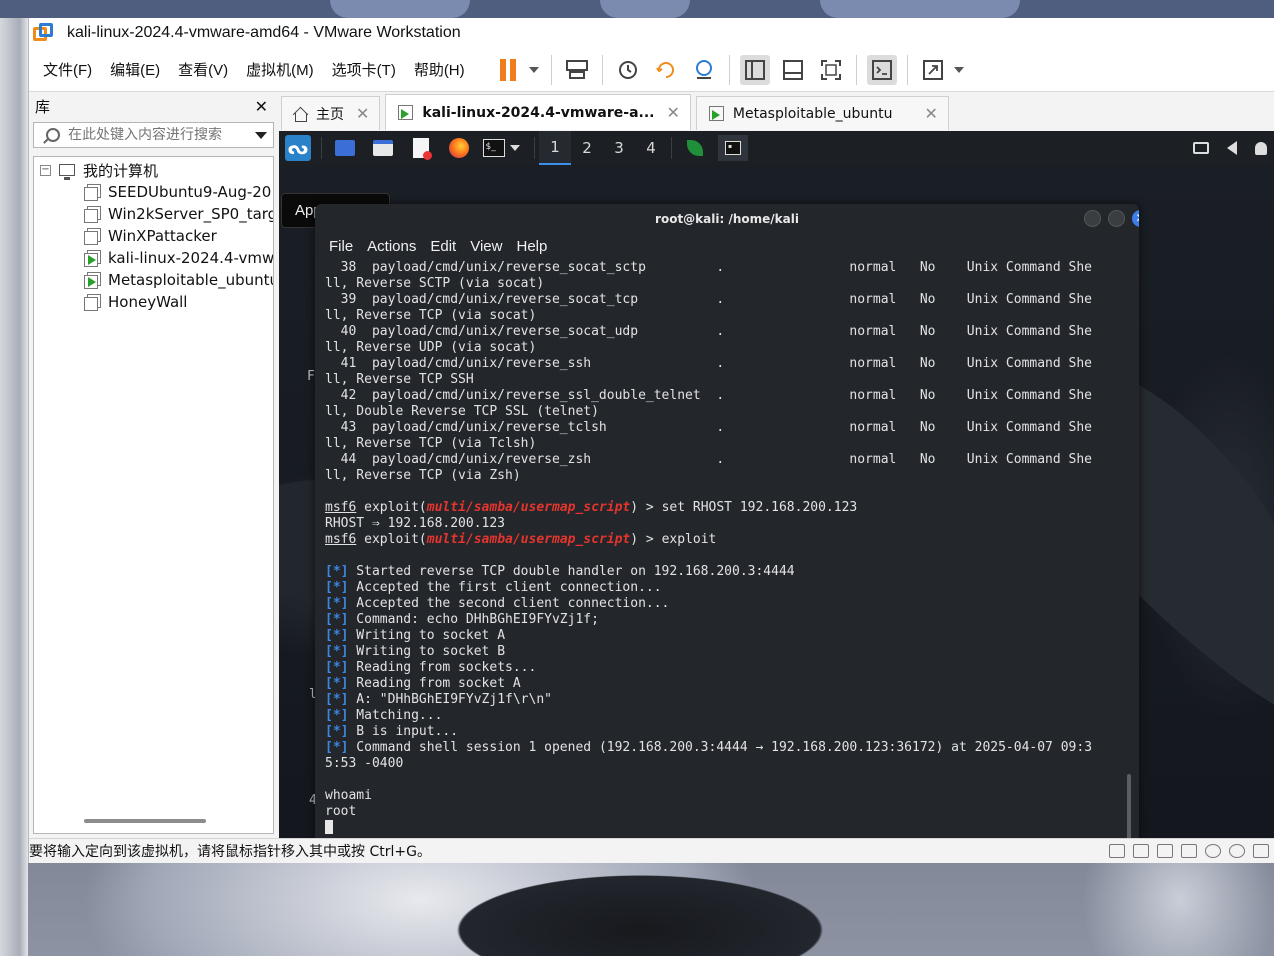 The width and height of the screenshot is (1274, 956). What do you see at coordinates (431, 315) in the screenshot?
I see `terminal-text: ll, Reverse TCP (via socat)` at bounding box center [431, 315].